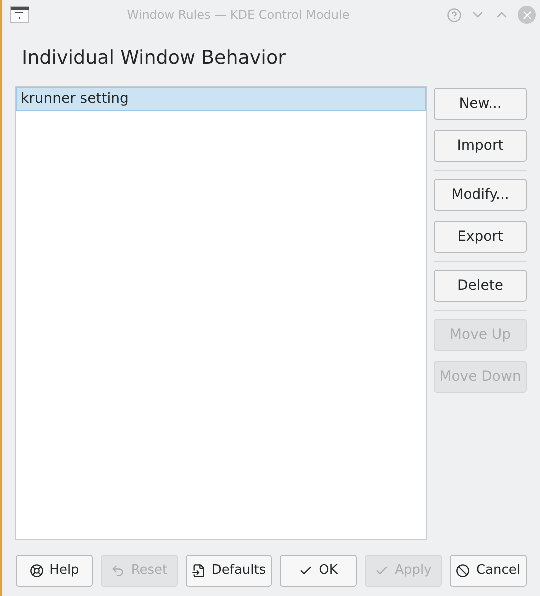  What do you see at coordinates (20, 15) in the screenshot?
I see `window-icon` at bounding box center [20, 15].